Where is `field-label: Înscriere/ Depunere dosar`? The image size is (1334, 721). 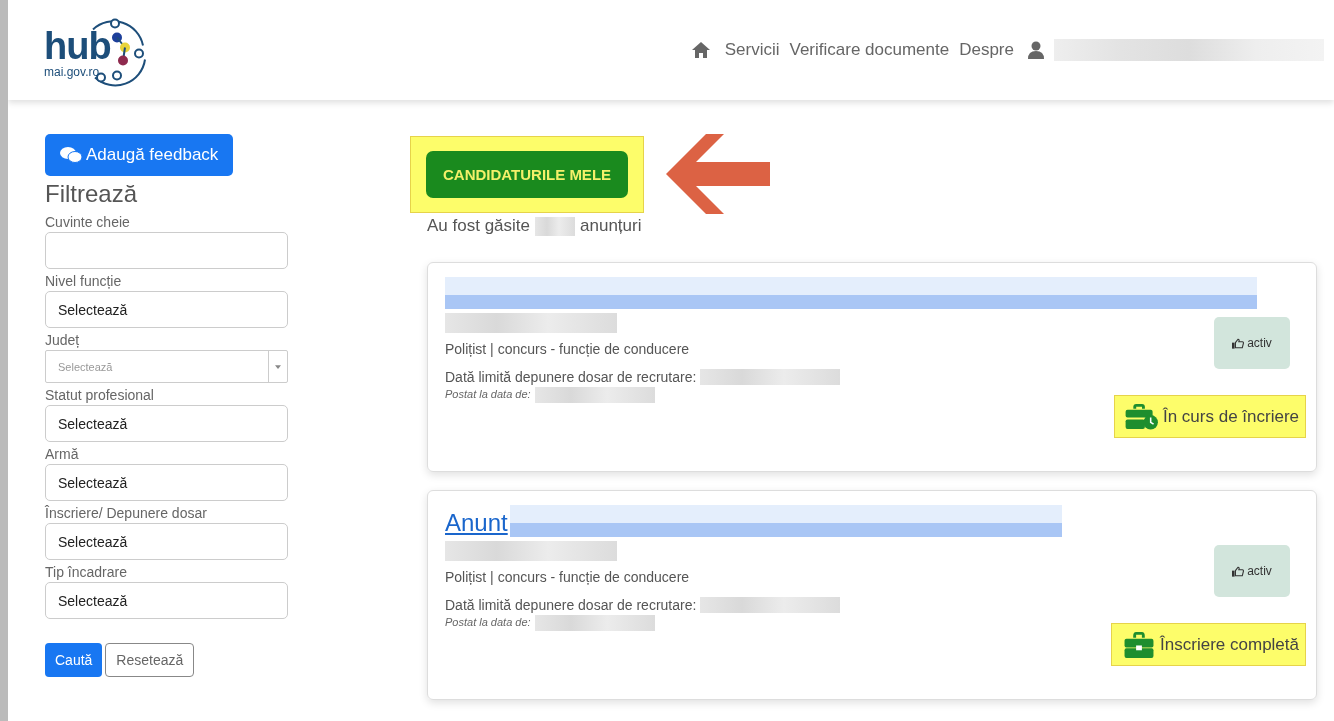
field-label: Înscriere/ Depunere dosar is located at coordinates (126, 513).